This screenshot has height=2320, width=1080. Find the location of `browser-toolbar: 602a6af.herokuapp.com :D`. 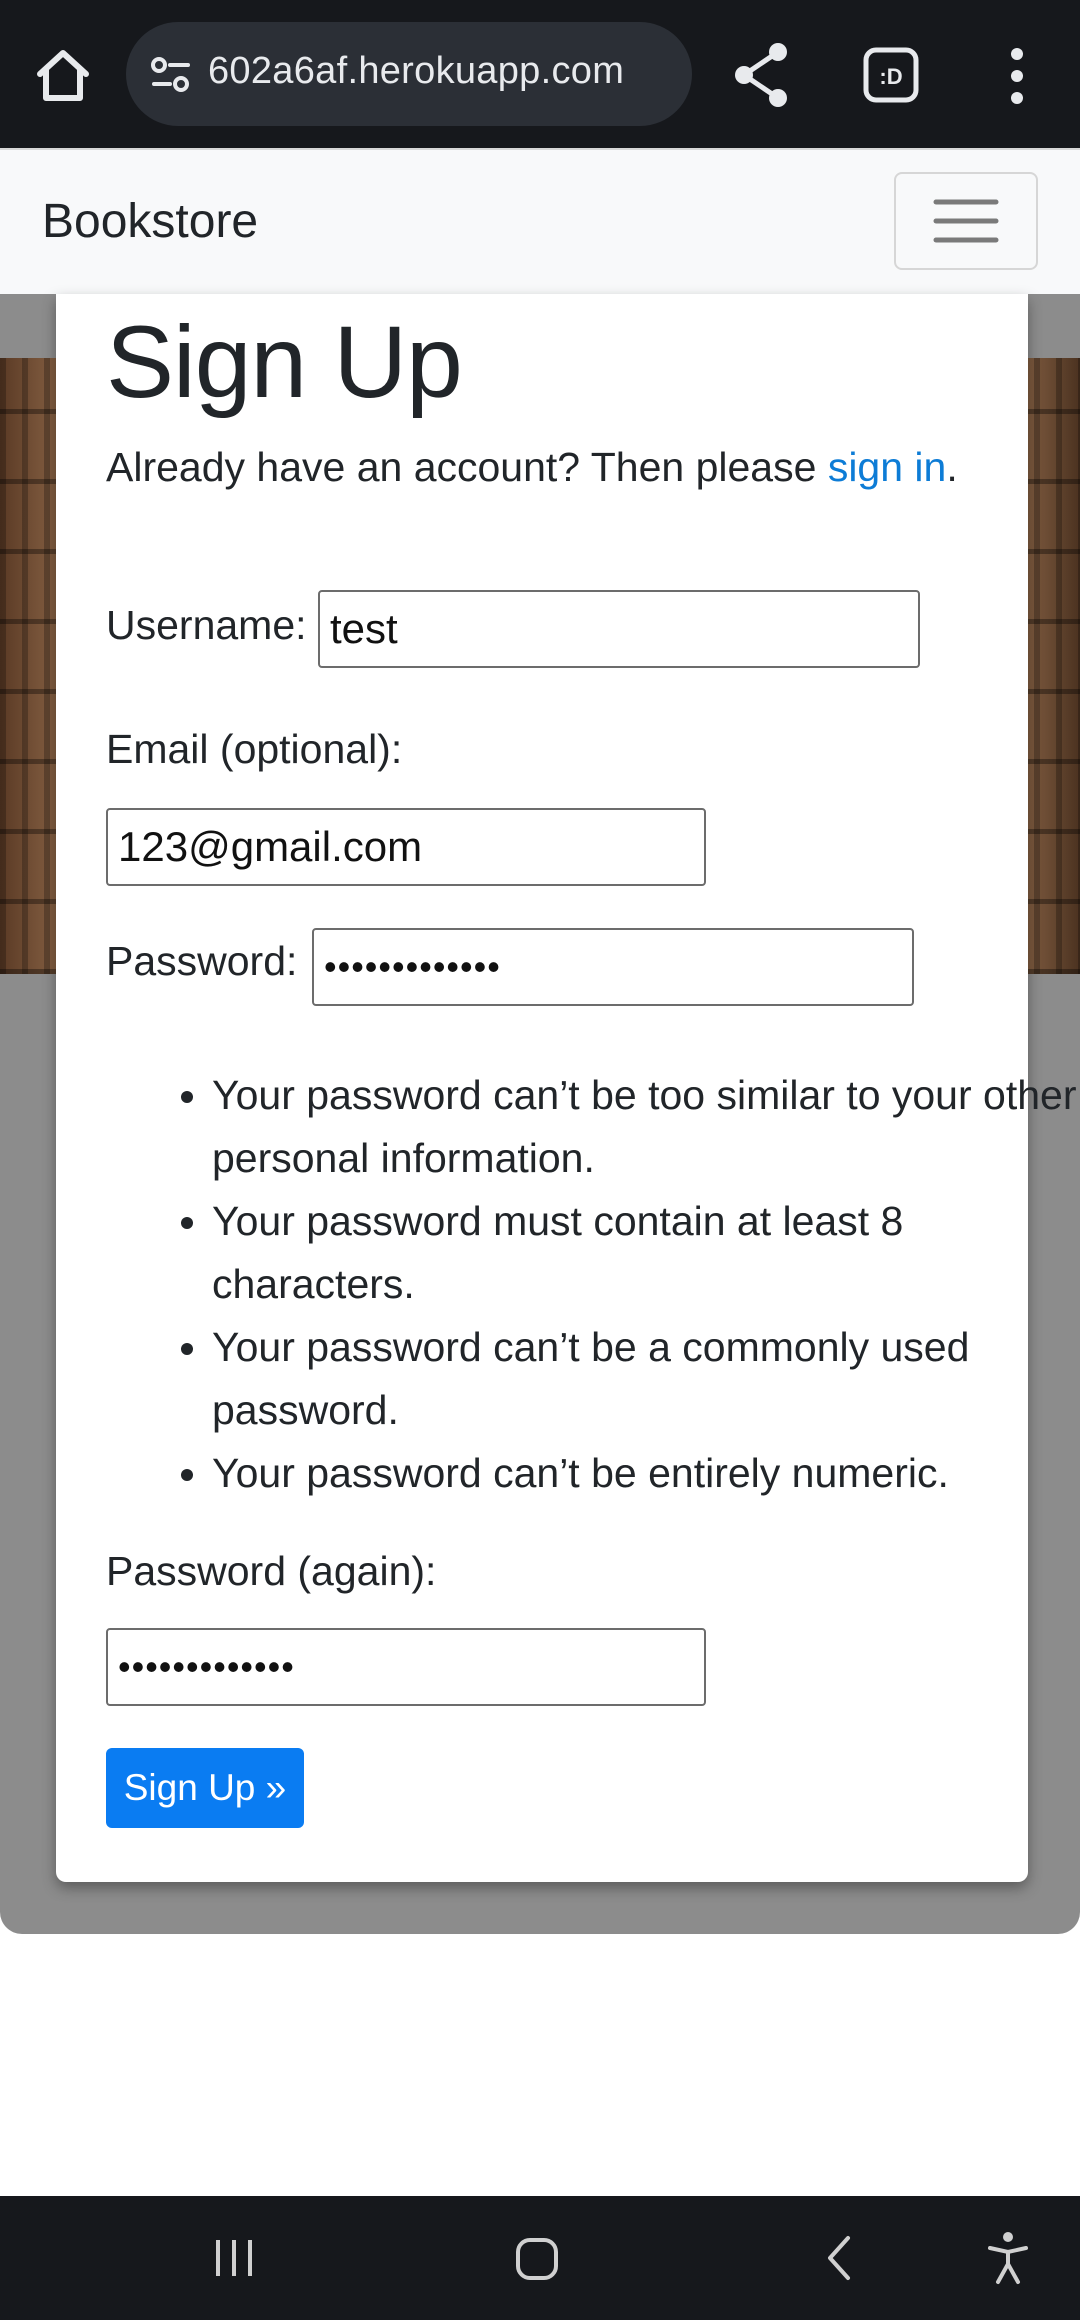

browser-toolbar: 602a6af.herokuapp.com :D is located at coordinates (540, 74).